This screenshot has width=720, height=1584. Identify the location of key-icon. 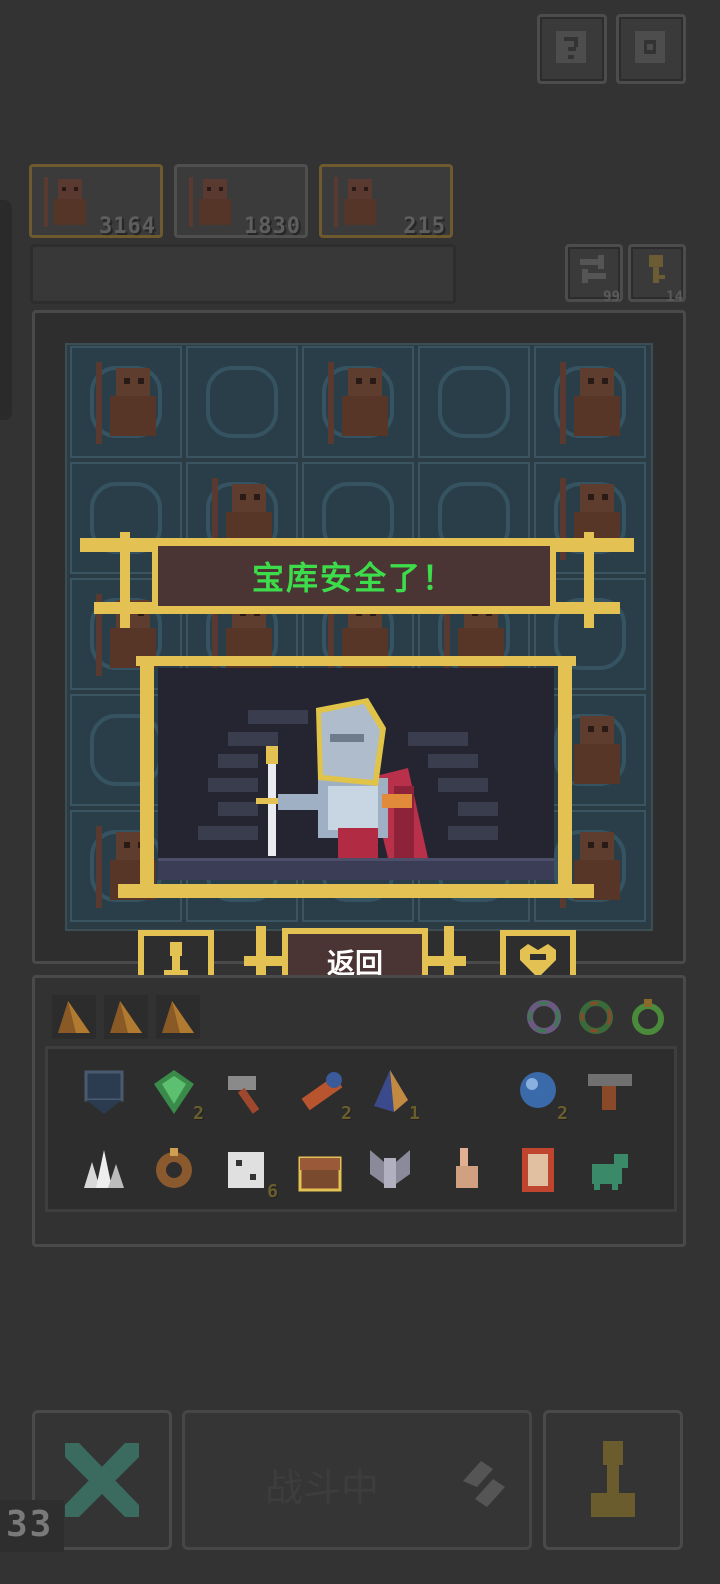
(656, 272).